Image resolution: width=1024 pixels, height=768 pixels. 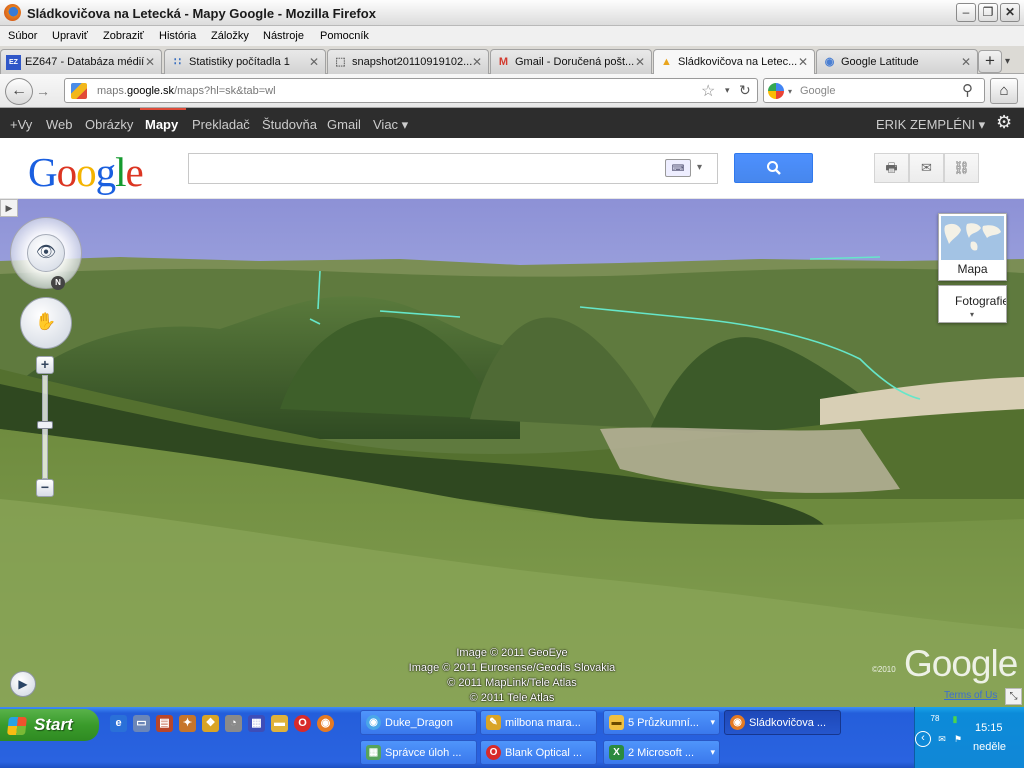 I want to click on search-icon, so click(x=773, y=168).